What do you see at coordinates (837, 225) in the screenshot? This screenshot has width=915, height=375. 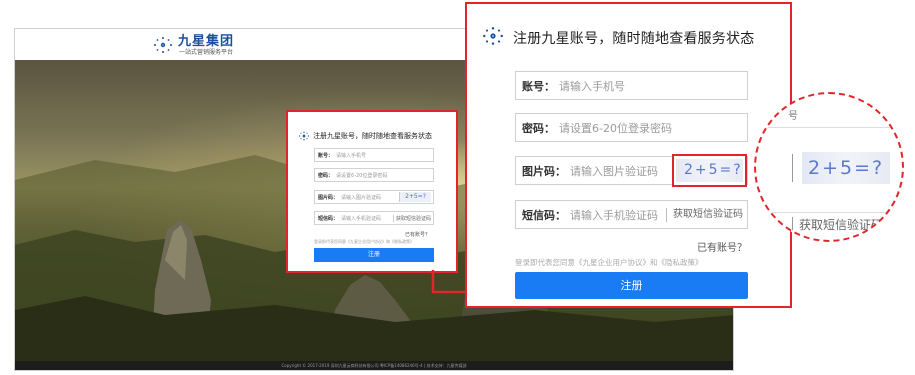 I see `get-sms-code-button-zoomed: 获取短信验证码` at bounding box center [837, 225].